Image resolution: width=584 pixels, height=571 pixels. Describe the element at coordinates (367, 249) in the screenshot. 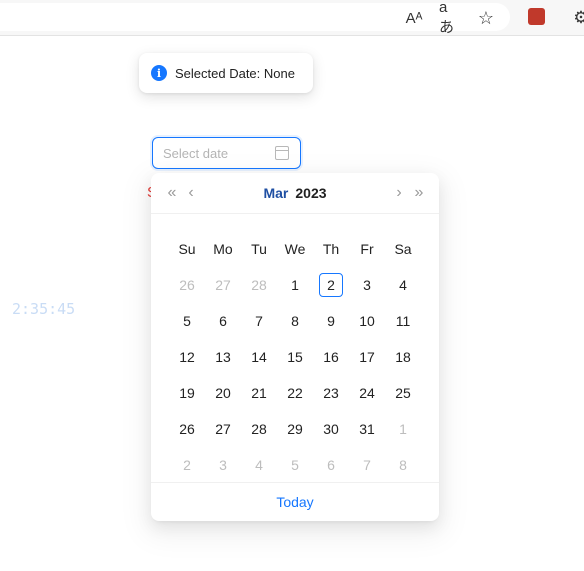

I see `weekday-label: Fr` at that location.